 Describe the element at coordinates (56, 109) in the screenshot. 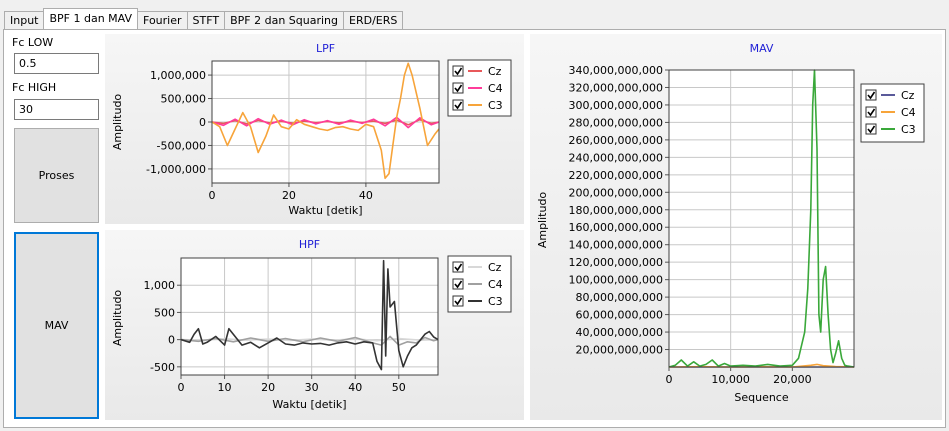

I see `fc-high-input` at that location.